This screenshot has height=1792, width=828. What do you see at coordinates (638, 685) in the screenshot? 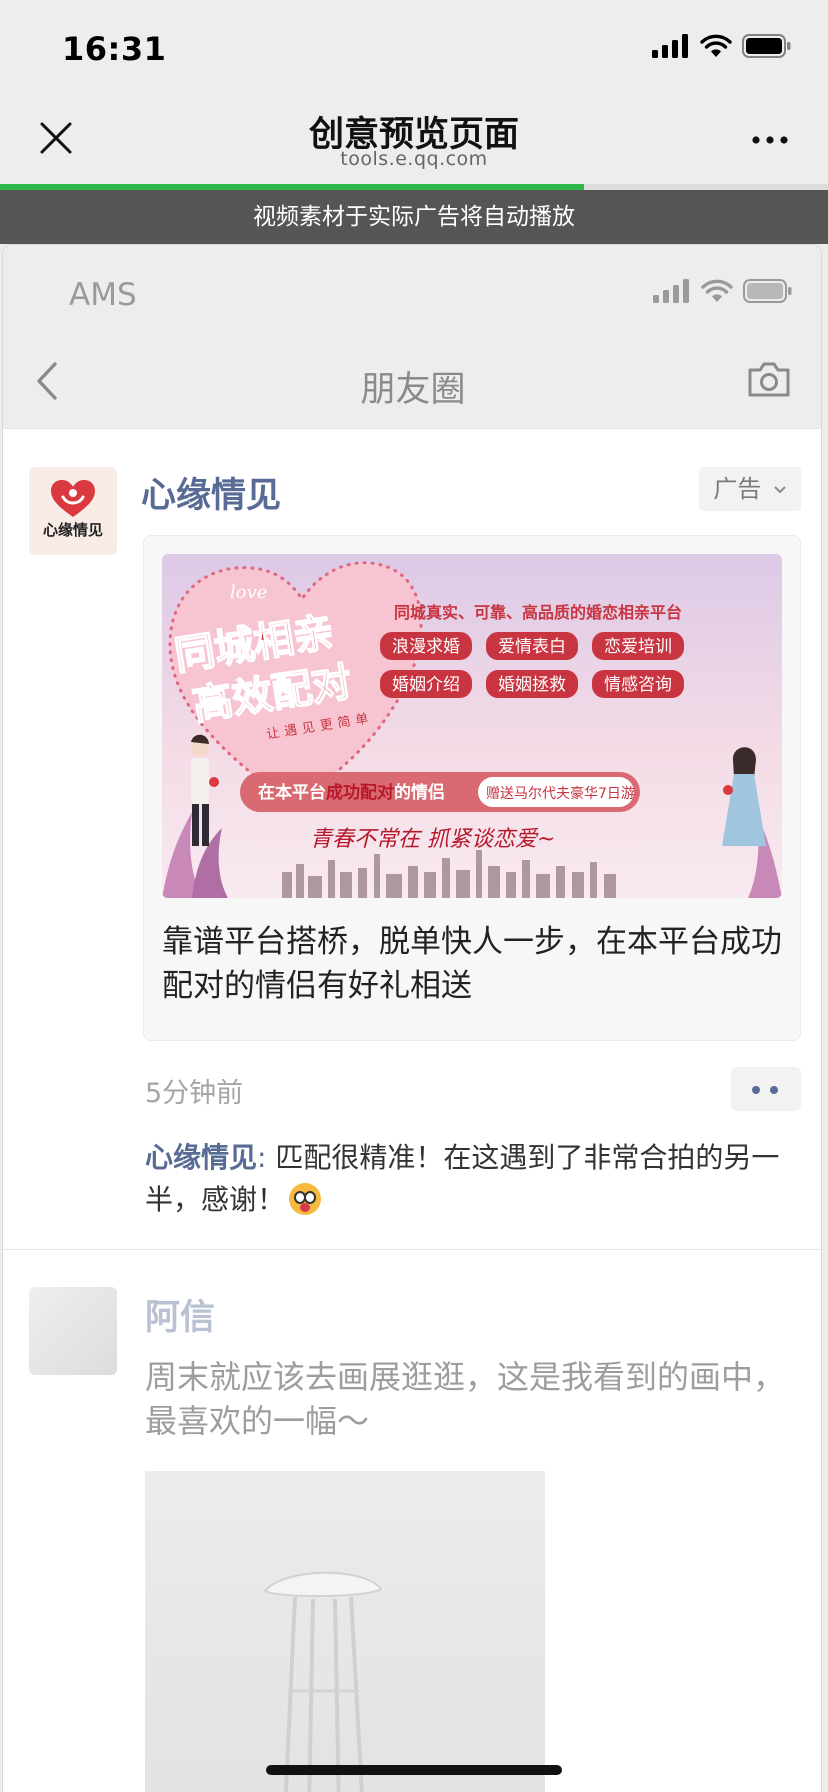
I see `service-pill-label: 情感咨询` at bounding box center [638, 685].